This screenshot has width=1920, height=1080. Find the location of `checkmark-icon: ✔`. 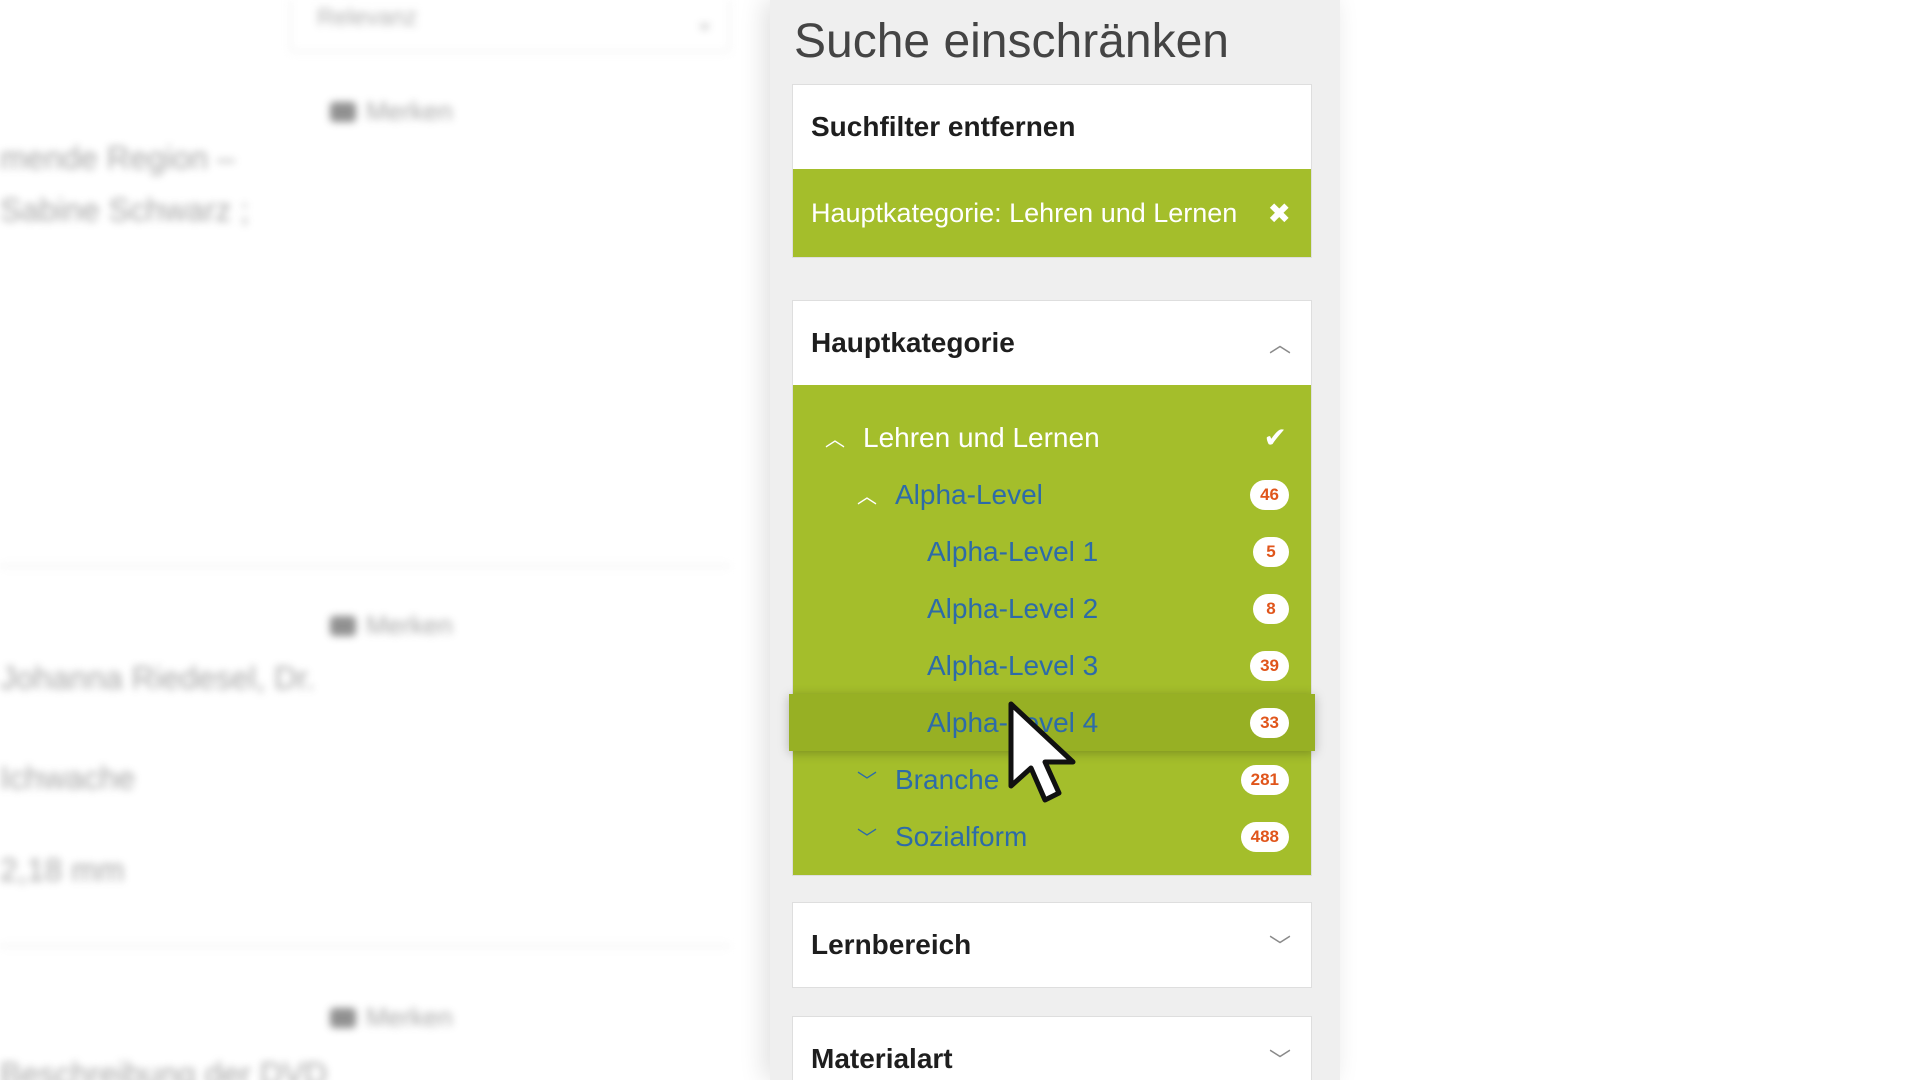

checkmark-icon: ✔ is located at coordinates (1275, 437).